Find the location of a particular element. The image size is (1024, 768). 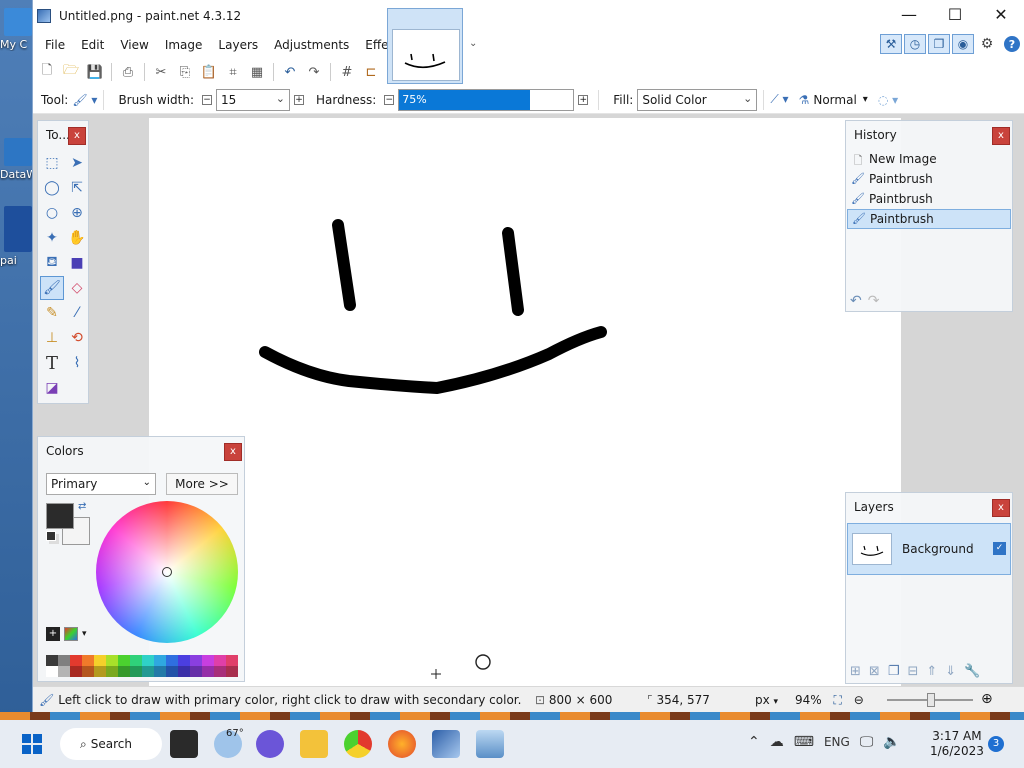

redo-icon: ↷ is located at coordinates (314, 72).